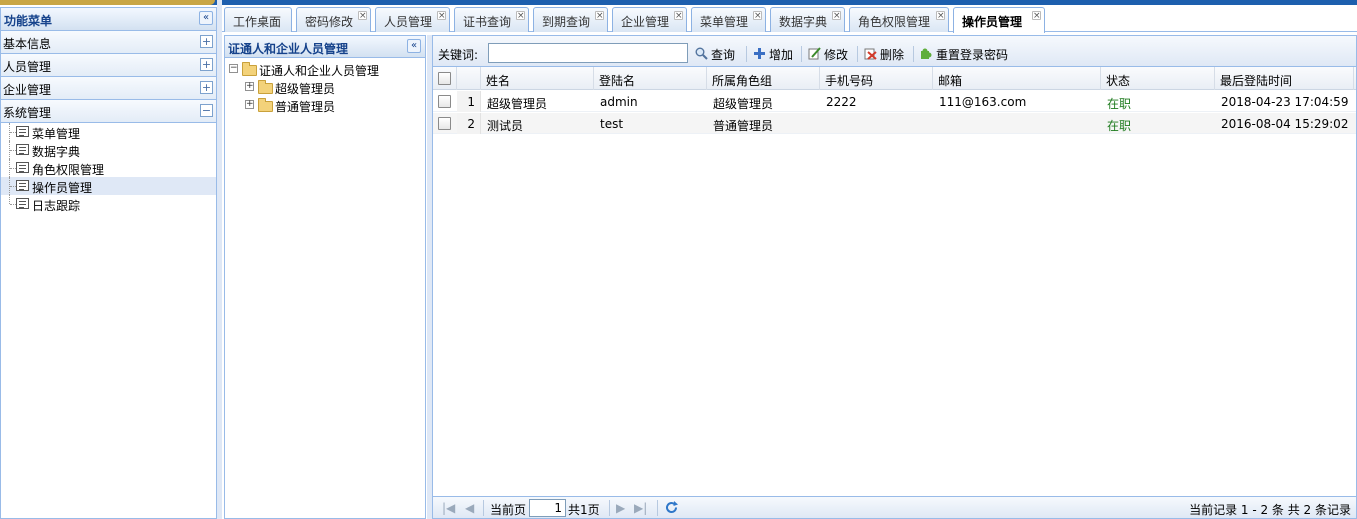 This screenshot has width=1357, height=519. What do you see at coordinates (108, 168) in the screenshot?
I see `sidebar-item-role-permissions: 角色权限管理` at bounding box center [108, 168].